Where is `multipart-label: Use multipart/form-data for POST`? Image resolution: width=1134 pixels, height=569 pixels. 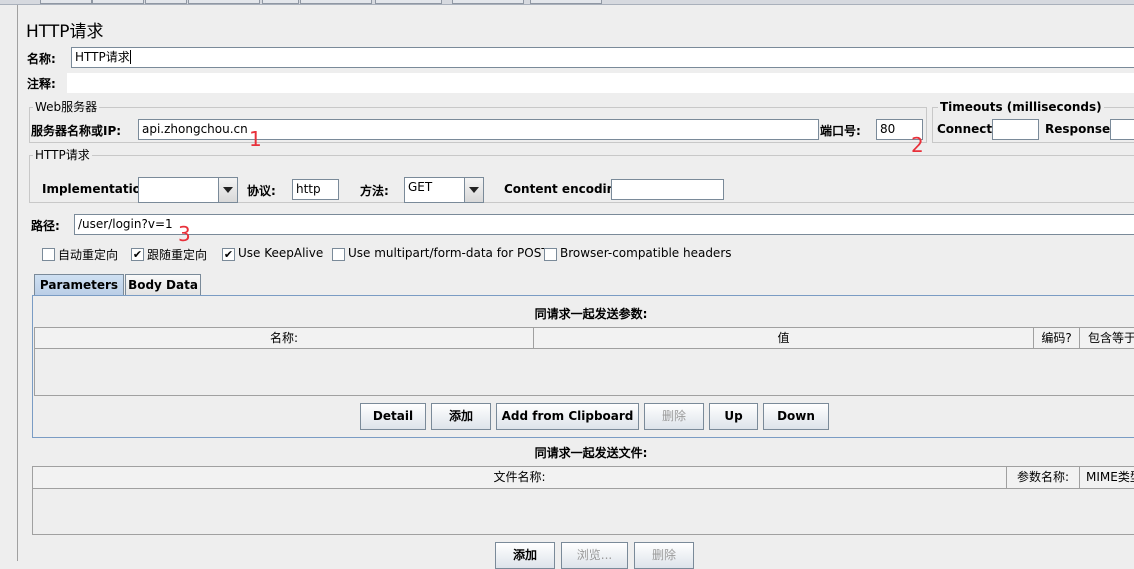 multipart-label: Use multipart/form-data for POST is located at coordinates (448, 253).